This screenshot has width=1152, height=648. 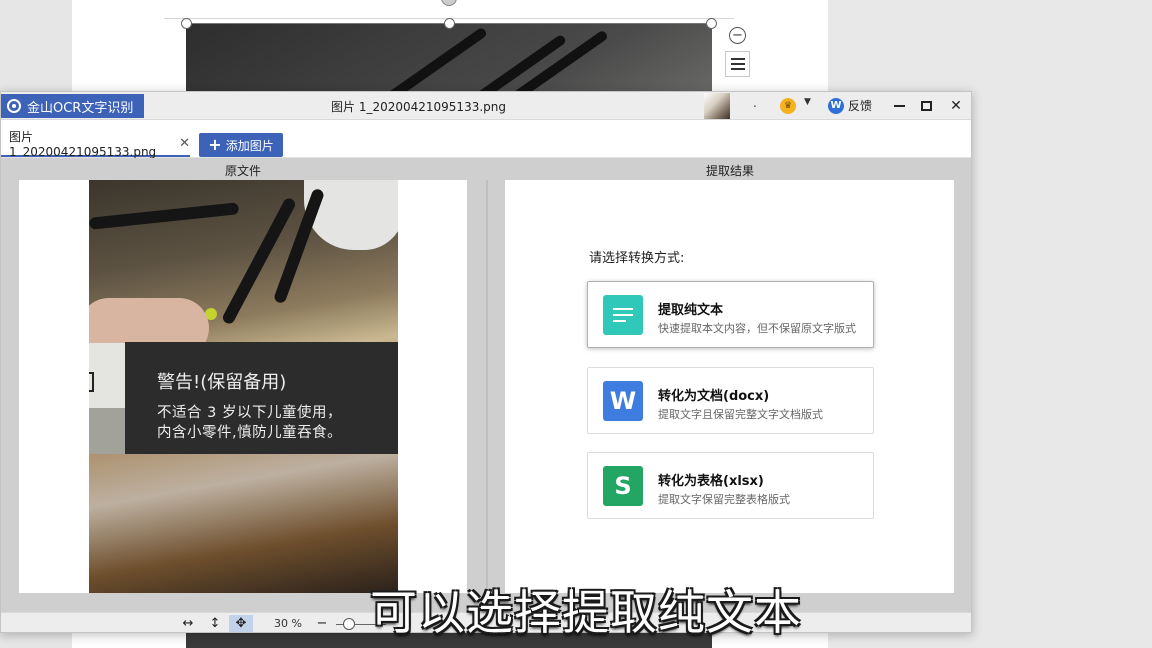 What do you see at coordinates (836, 105) in the screenshot?
I see `wps-logo-icon: W` at bounding box center [836, 105].